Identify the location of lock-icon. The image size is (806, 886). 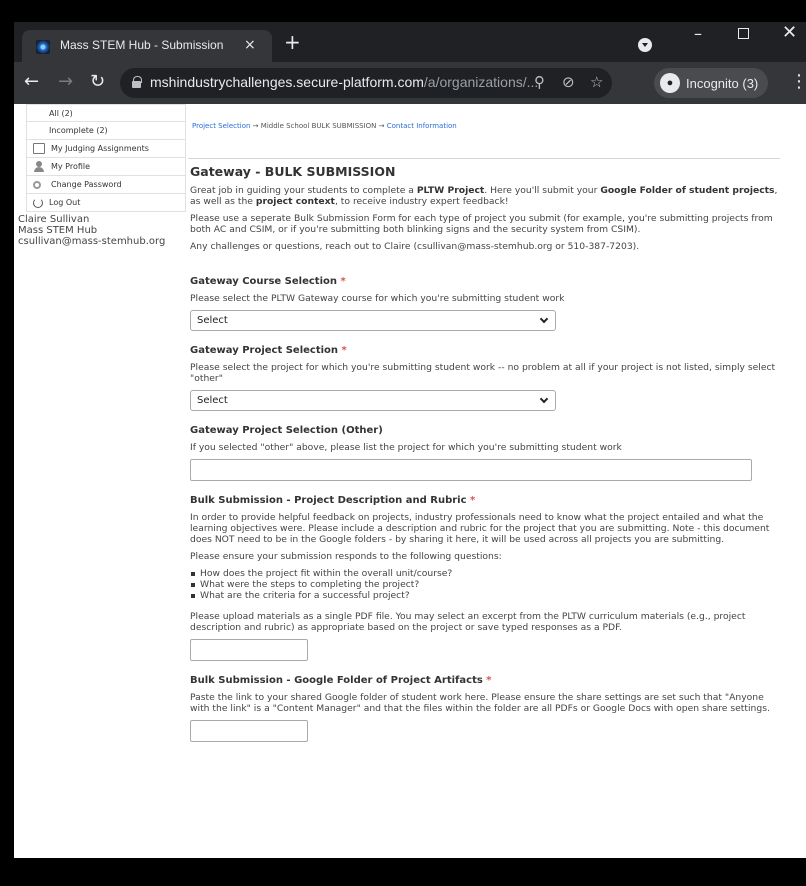
(137, 82).